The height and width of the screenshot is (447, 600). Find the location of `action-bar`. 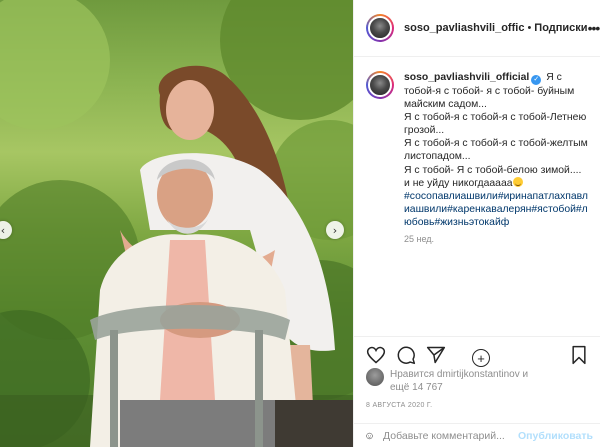

action-bar is located at coordinates (477, 351).